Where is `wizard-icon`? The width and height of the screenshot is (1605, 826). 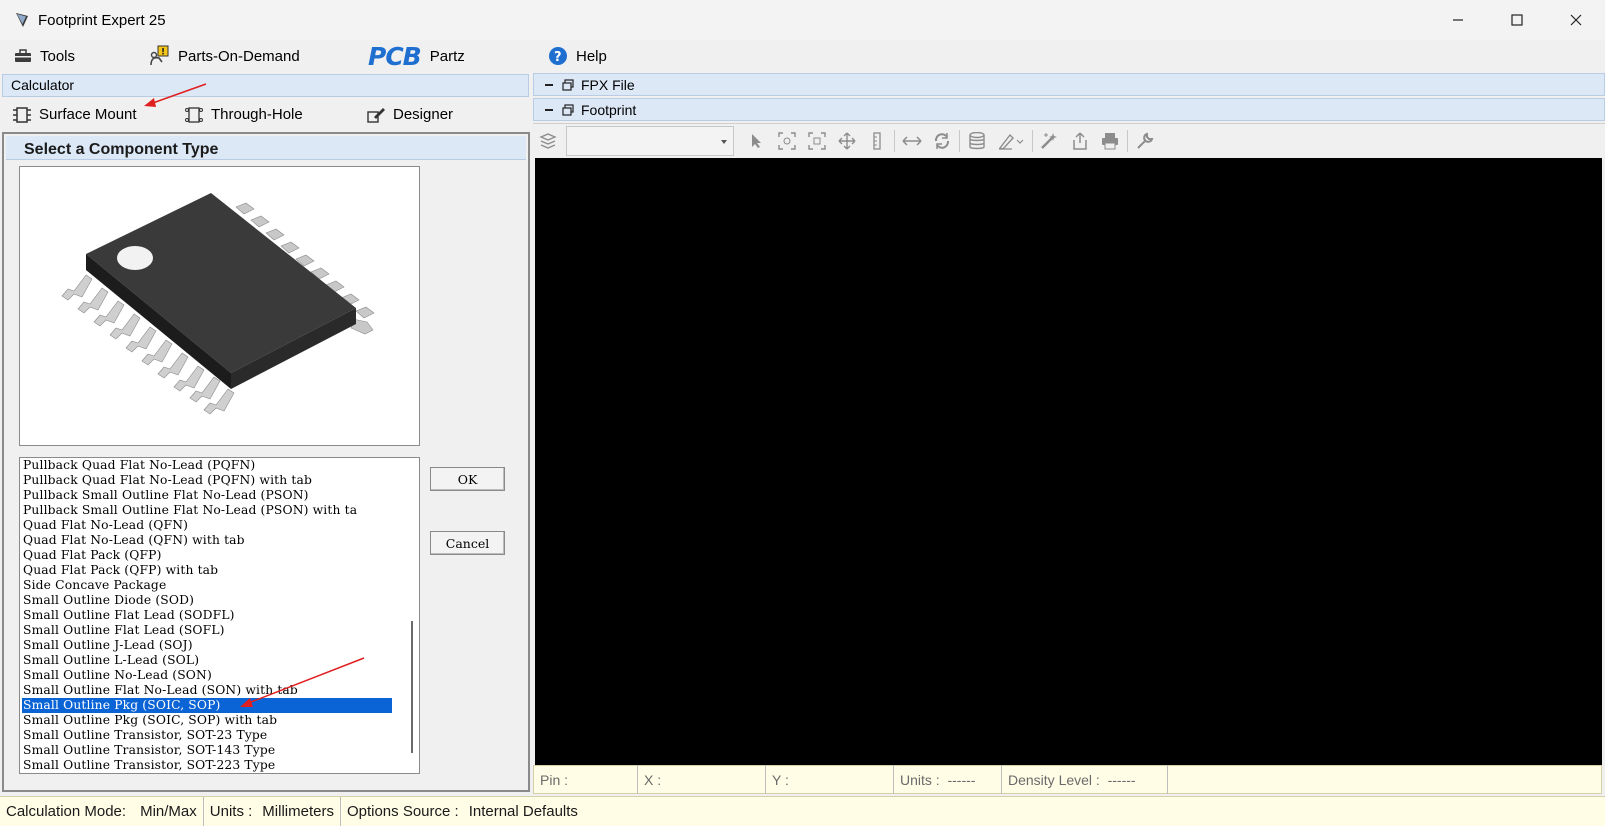 wizard-icon is located at coordinates (1050, 141).